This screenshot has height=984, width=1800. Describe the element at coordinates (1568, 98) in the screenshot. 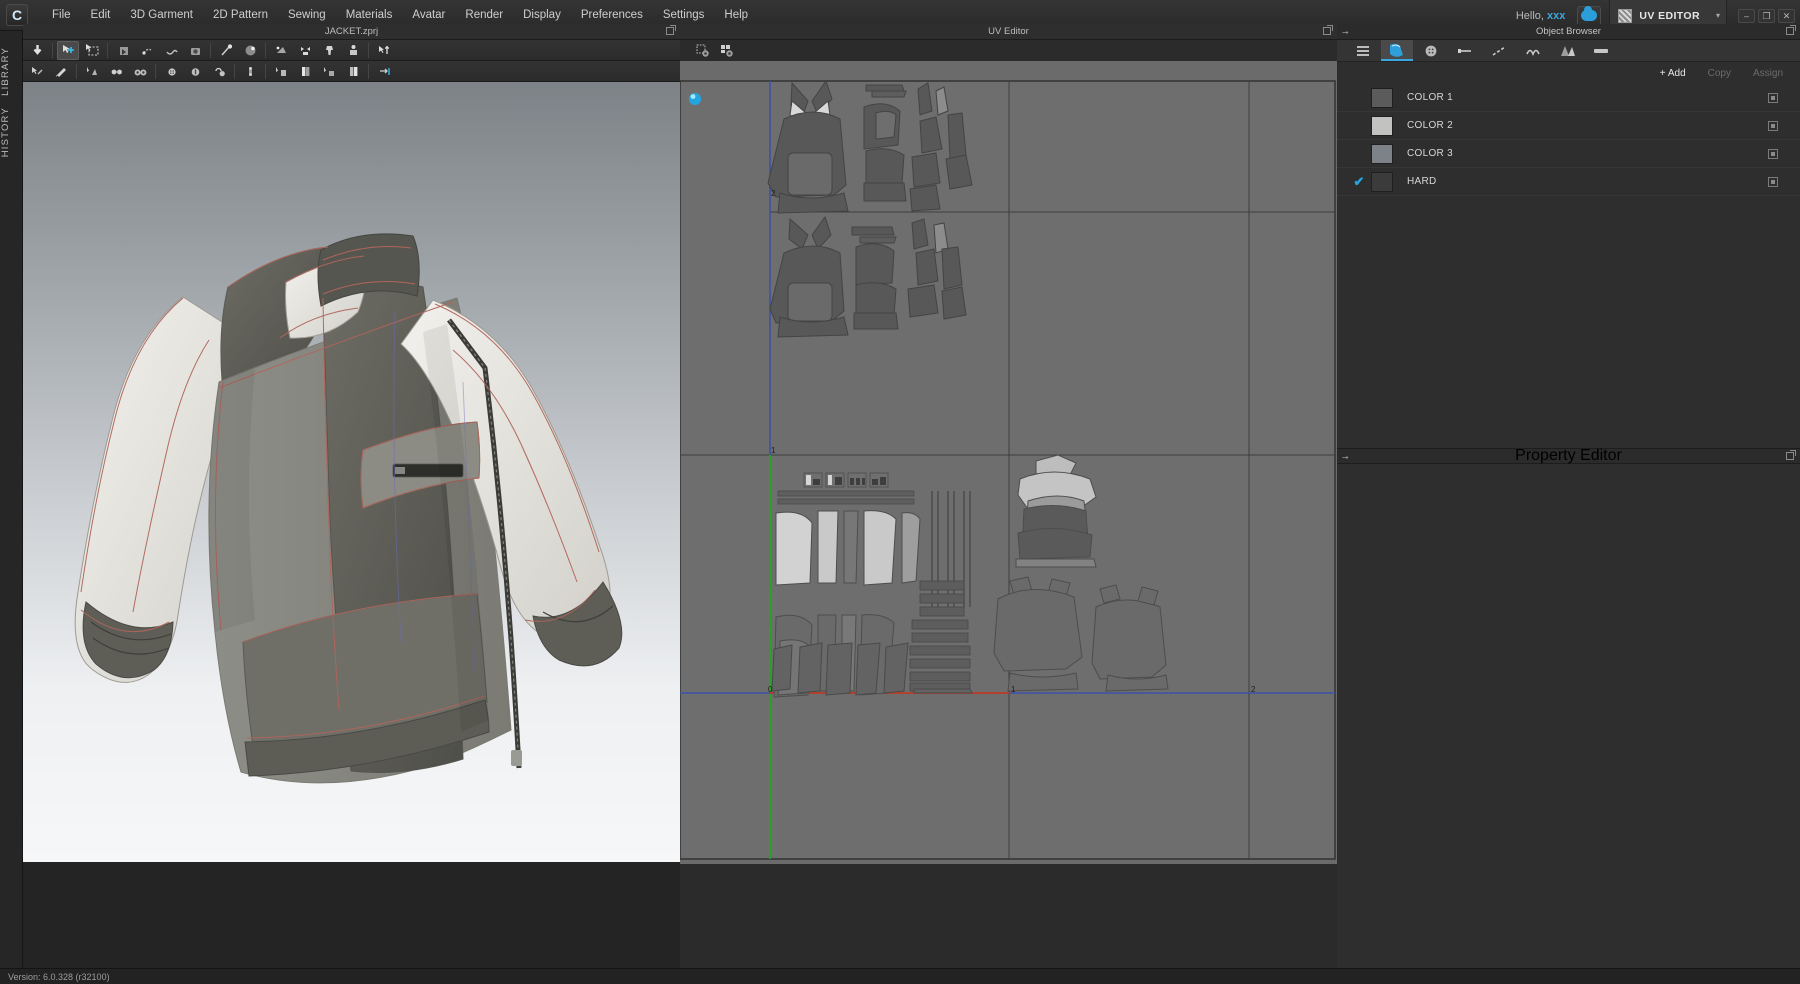

I see `list-item: COLOR 1` at that location.